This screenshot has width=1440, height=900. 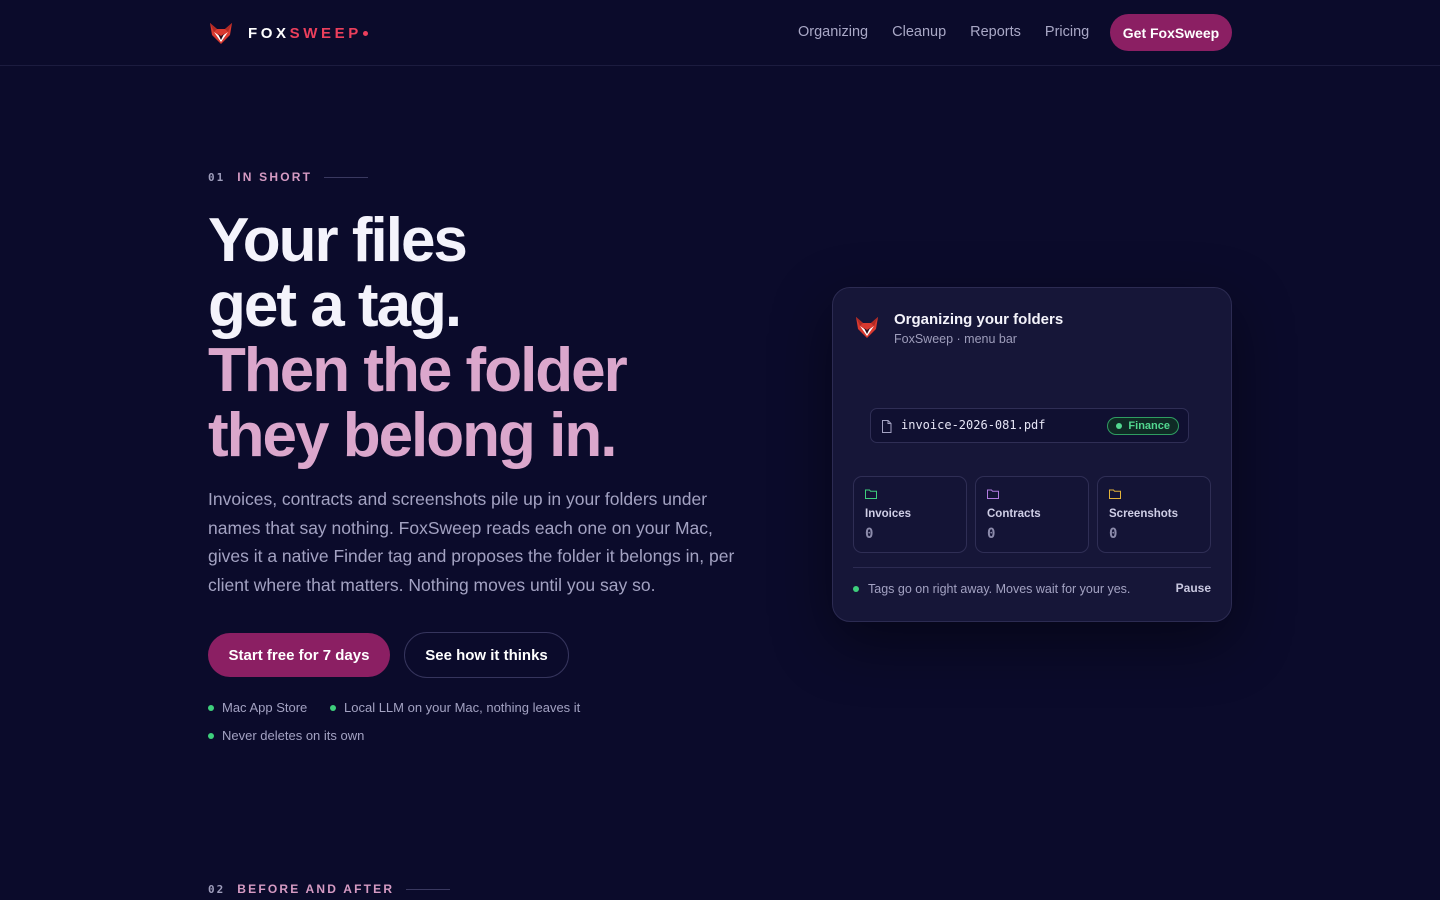 I want to click on start-free-trial-button: Start free for 7 days, so click(x=299, y=655).